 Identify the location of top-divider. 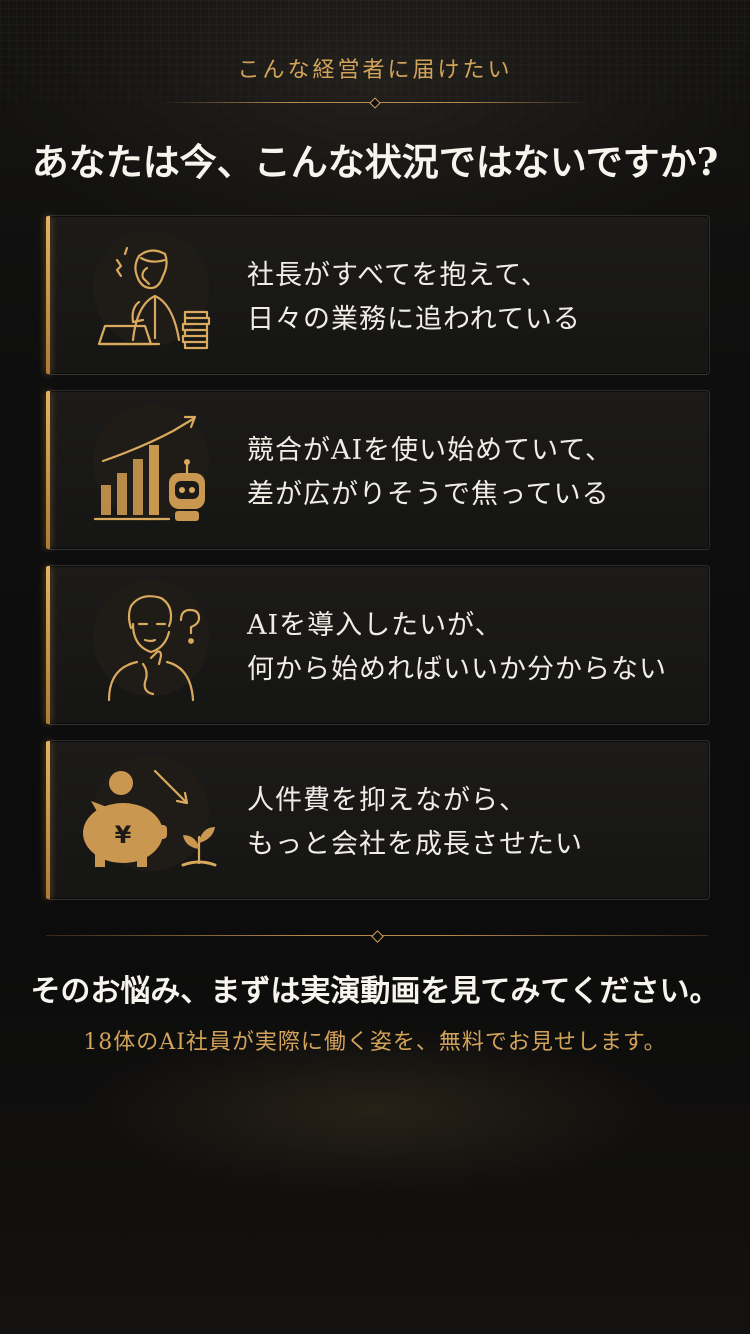
(375, 103).